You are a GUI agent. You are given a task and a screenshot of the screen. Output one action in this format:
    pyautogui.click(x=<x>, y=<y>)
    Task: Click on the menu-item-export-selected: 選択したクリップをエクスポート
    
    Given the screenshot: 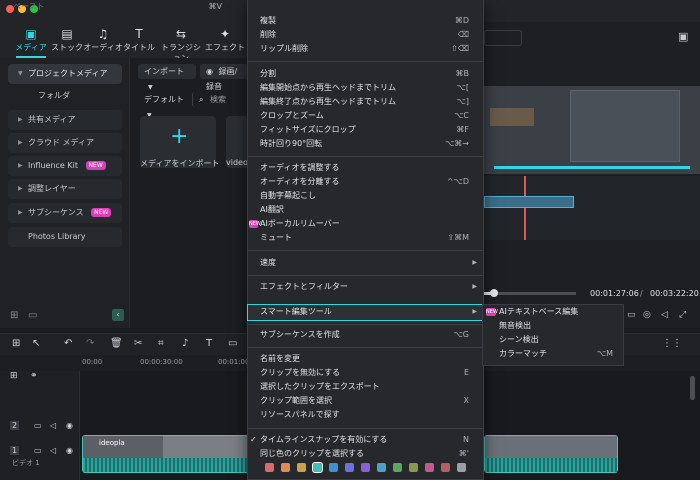 What is the action you would take?
    pyautogui.click(x=365, y=387)
    